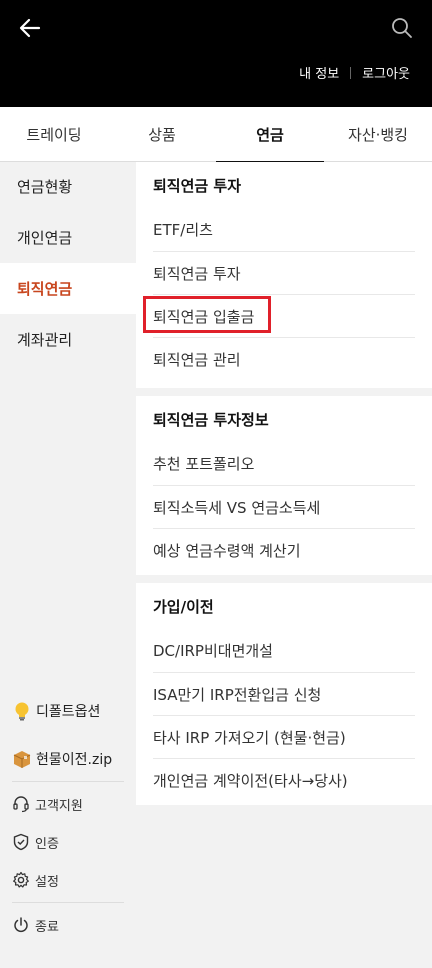 The image size is (432, 968). I want to click on tab-pension: 연금, so click(270, 135).